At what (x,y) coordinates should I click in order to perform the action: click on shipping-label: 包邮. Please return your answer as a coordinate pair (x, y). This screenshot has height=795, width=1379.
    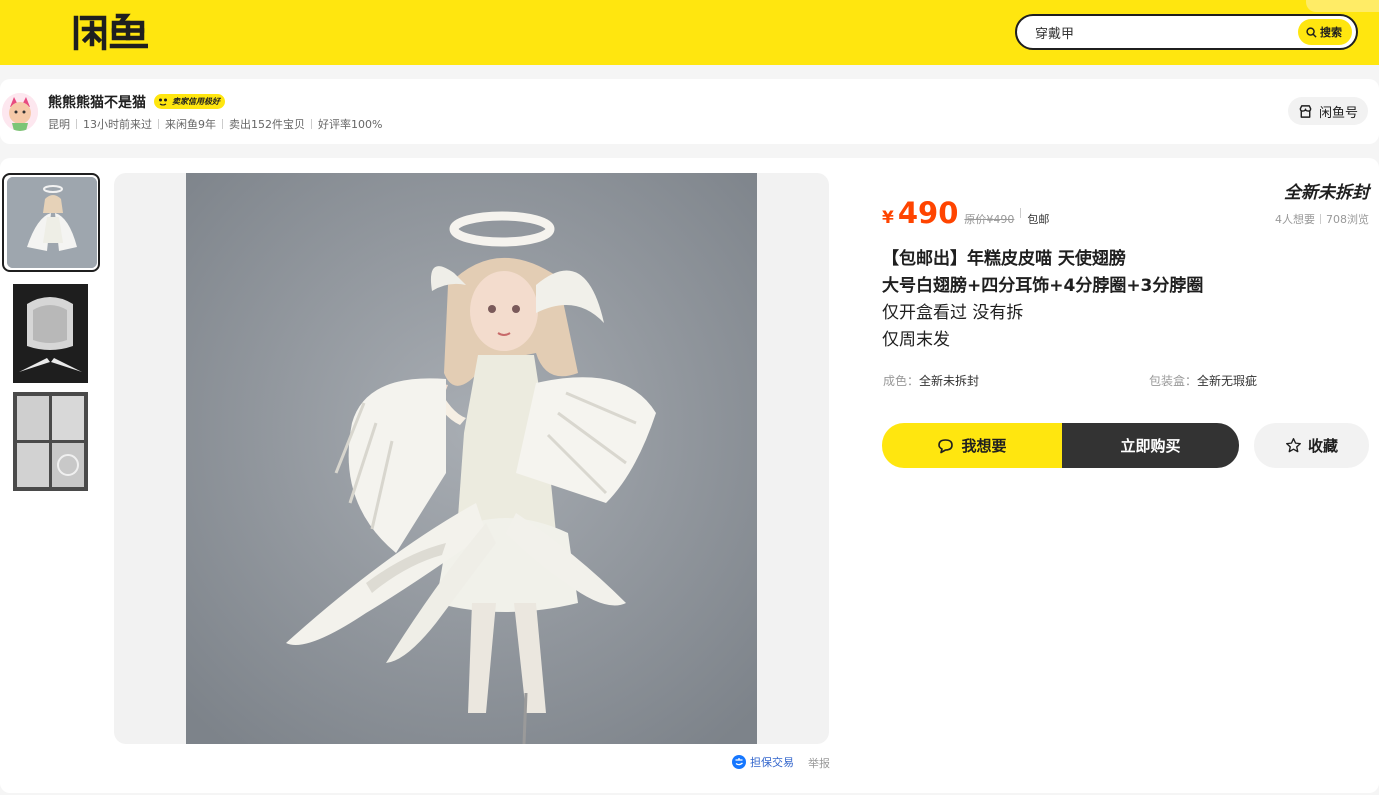
    Looking at the image, I should click on (1038, 219).